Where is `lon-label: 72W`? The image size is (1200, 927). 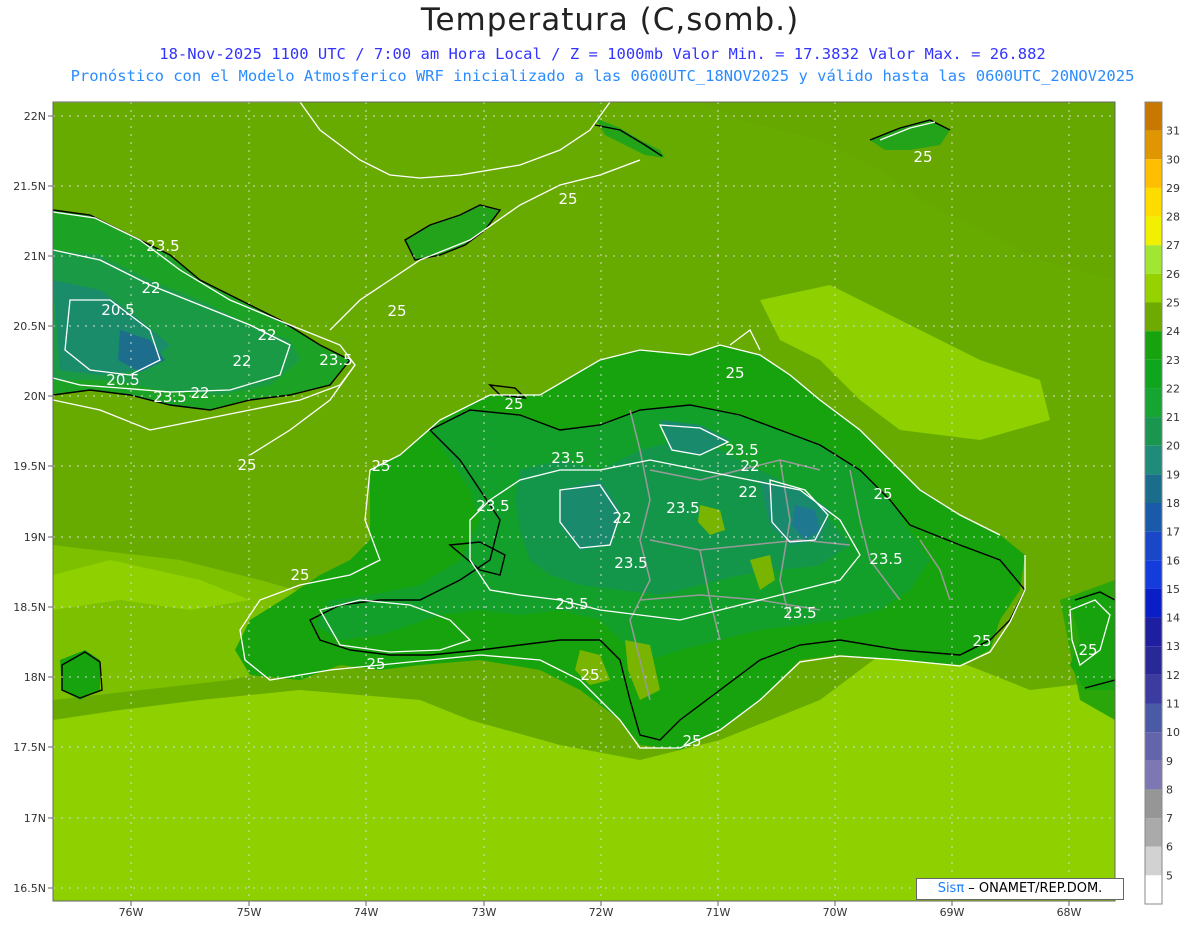 lon-label: 72W is located at coordinates (601, 912).